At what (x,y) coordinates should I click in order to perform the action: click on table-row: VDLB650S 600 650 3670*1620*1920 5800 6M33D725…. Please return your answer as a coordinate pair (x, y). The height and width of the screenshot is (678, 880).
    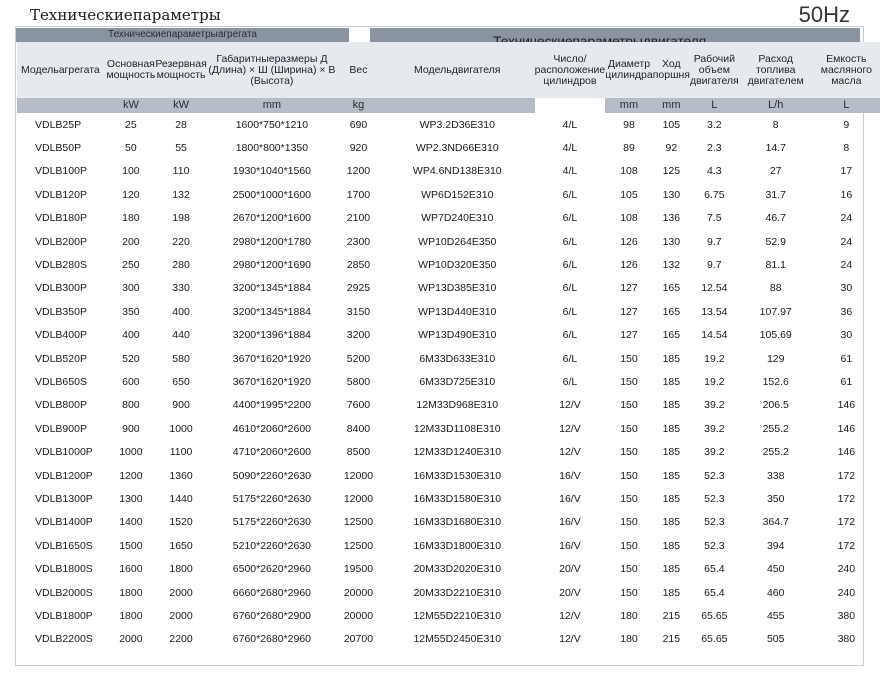
    Looking at the image, I should click on (448, 381).